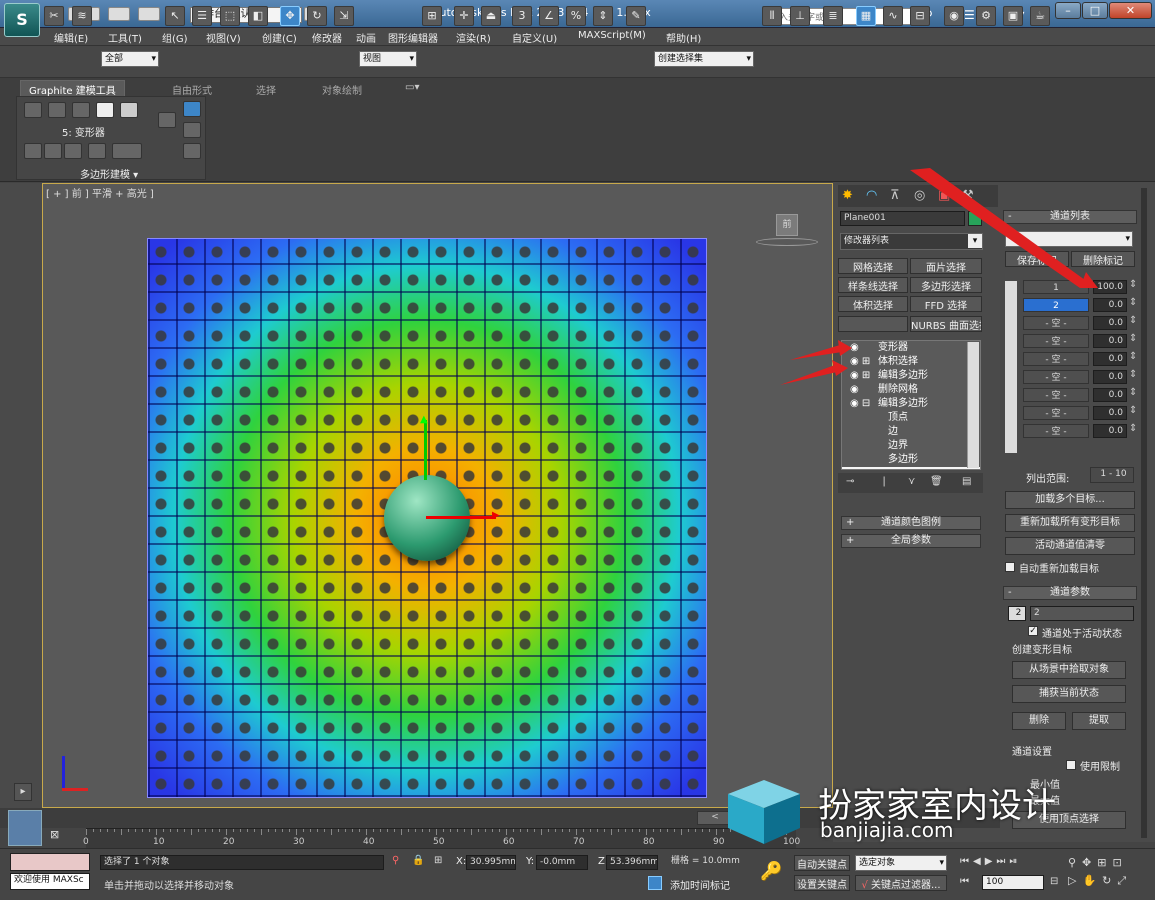  What do you see at coordinates (491, 16) in the screenshot?
I see `keyboard-shortcut-override-icon: ⏏` at bounding box center [491, 16].